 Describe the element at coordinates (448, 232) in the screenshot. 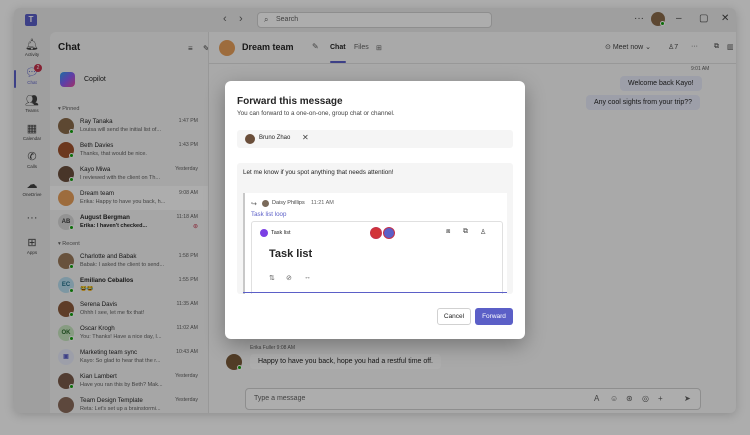

I see `link-icon: ⧈` at that location.